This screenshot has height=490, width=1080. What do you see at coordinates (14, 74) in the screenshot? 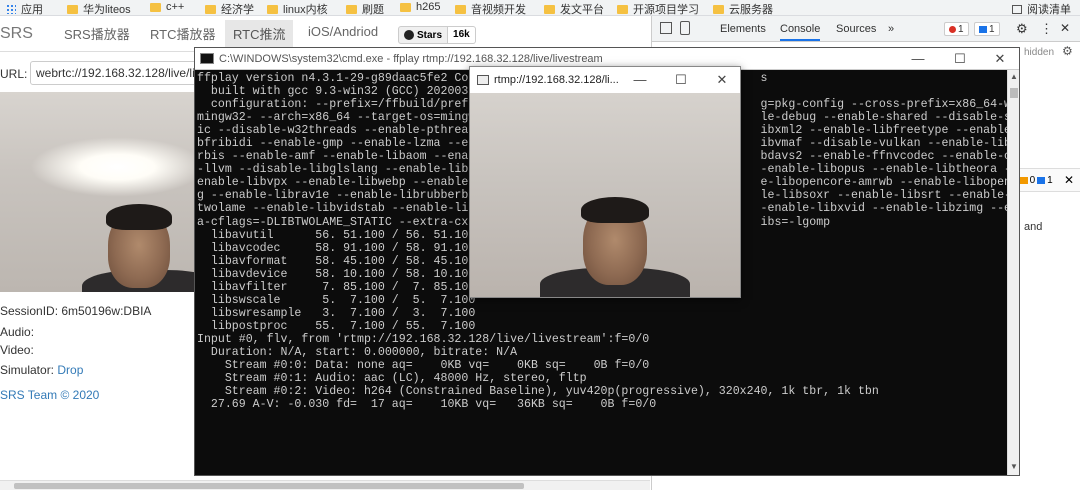
I see `url-label: URL:` at bounding box center [14, 74].